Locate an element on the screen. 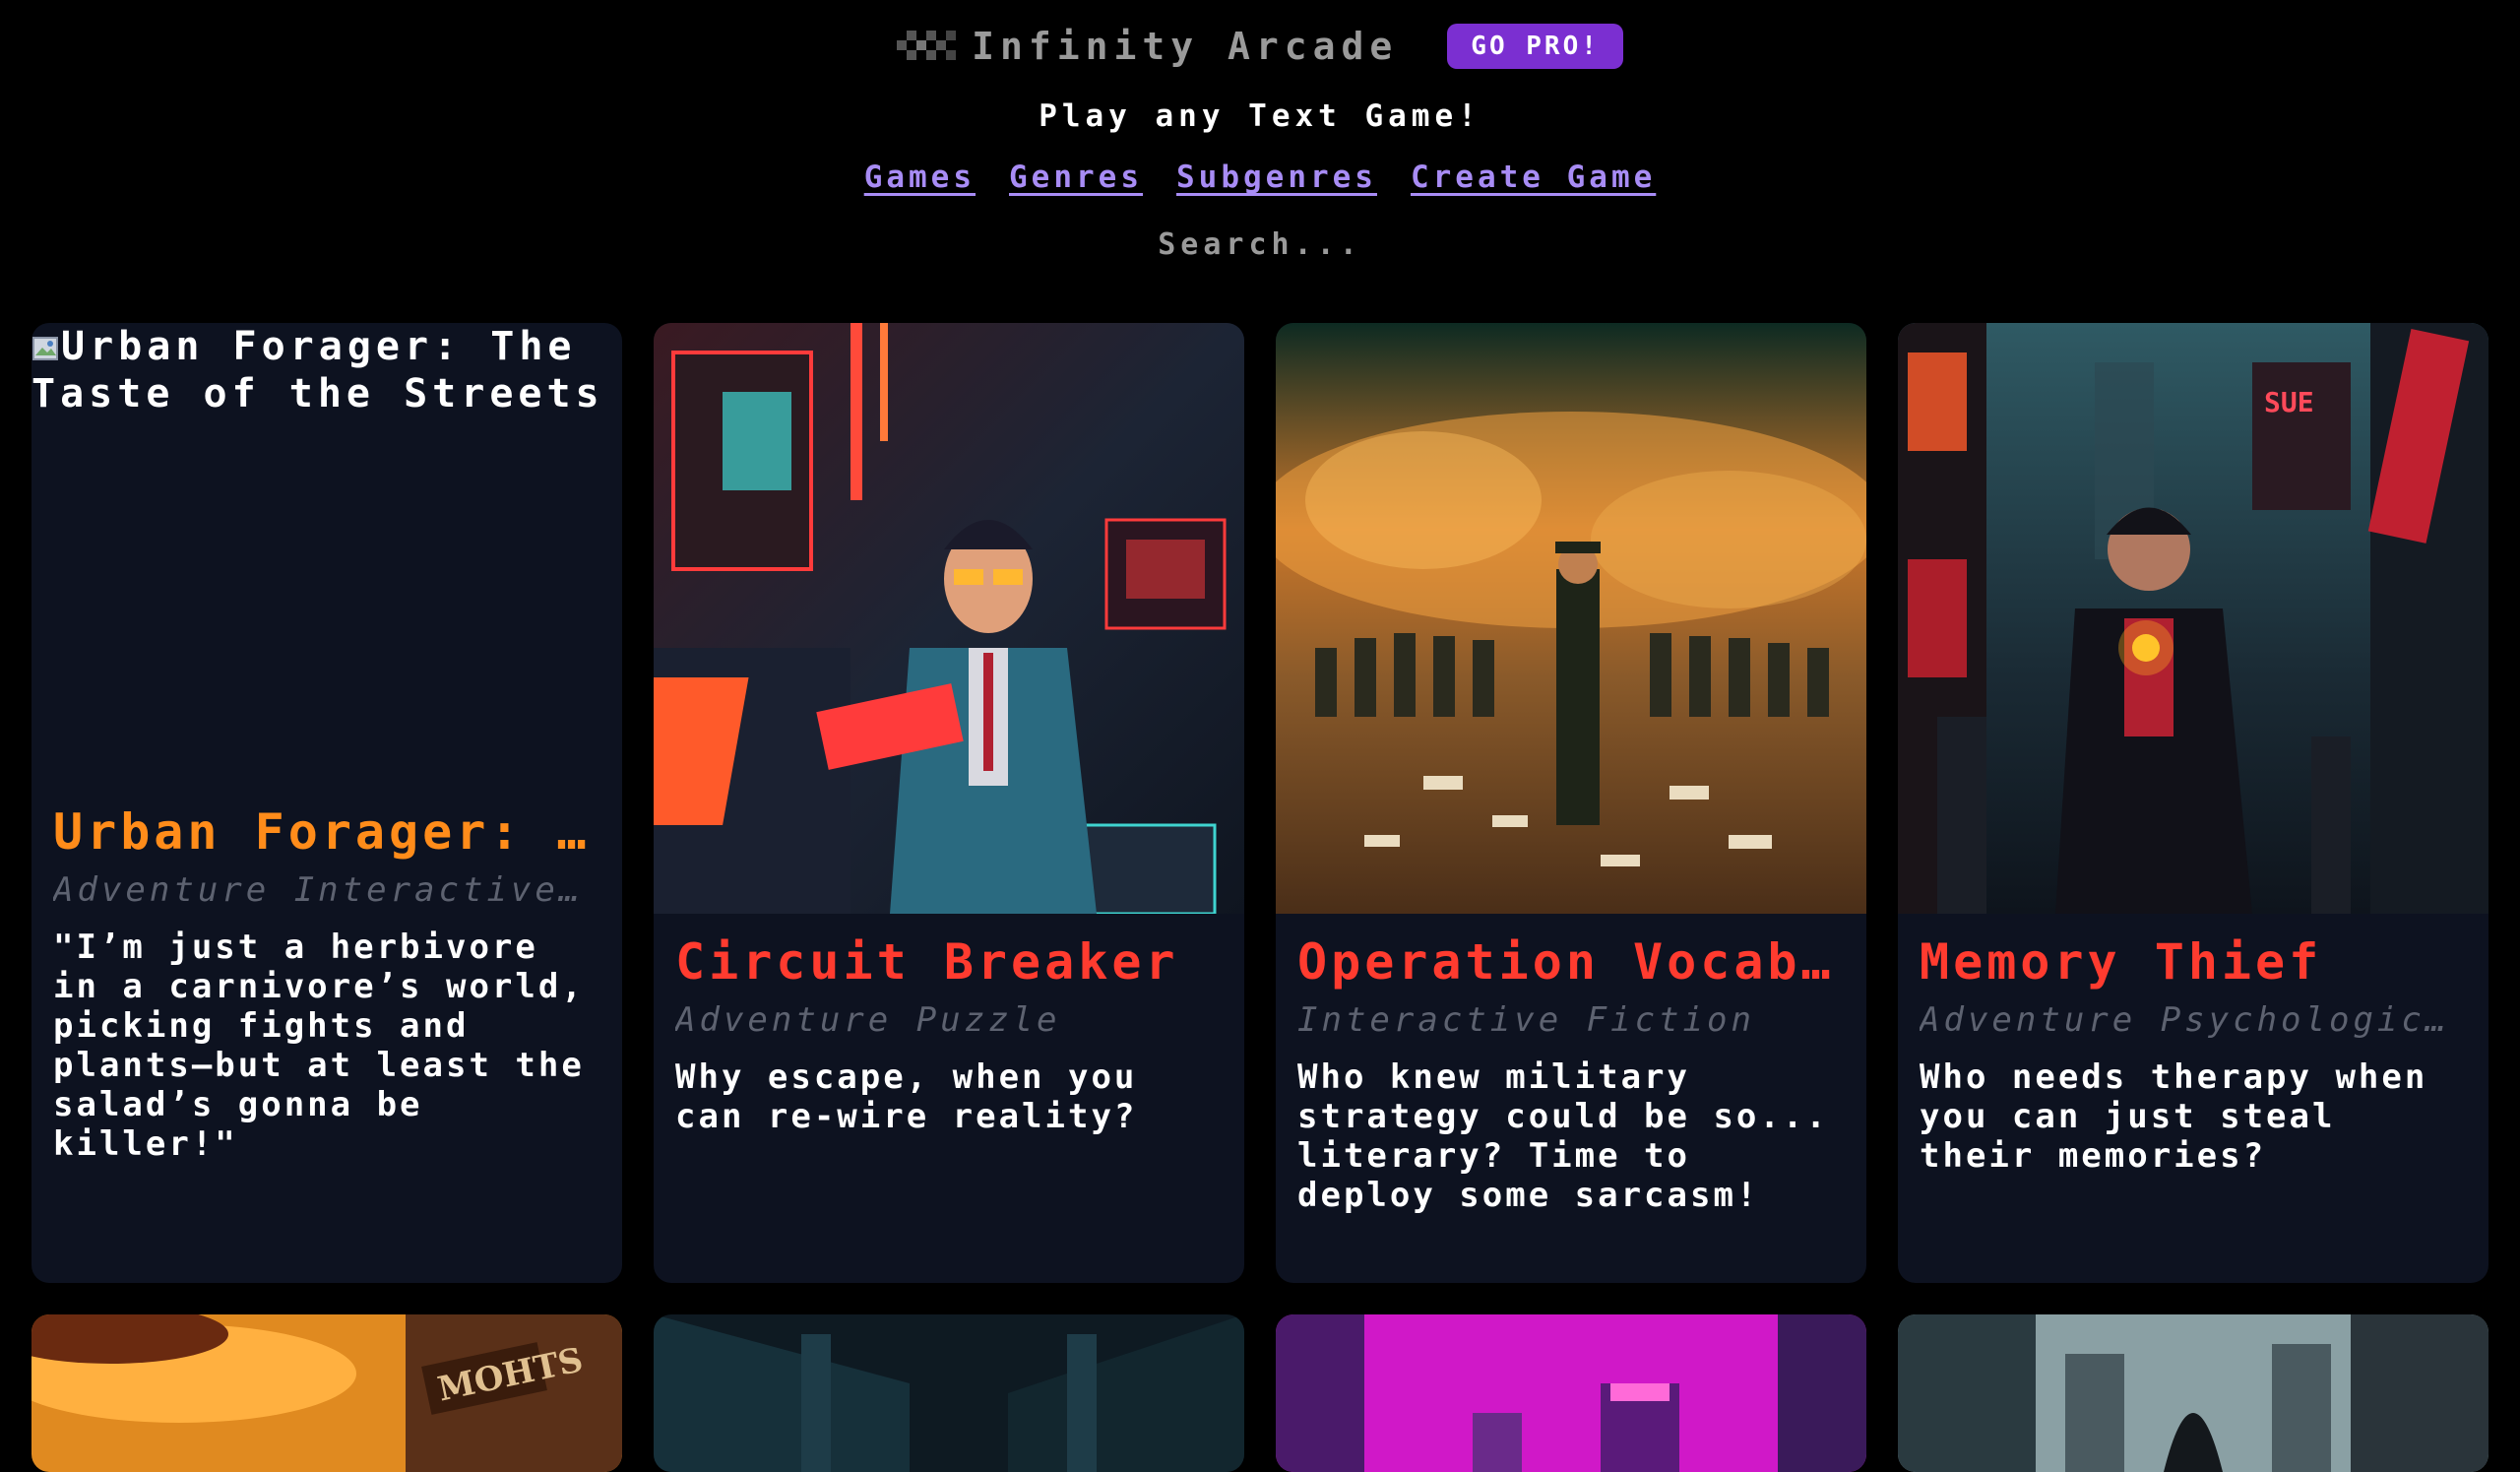 The height and width of the screenshot is (1472, 2520). card-genres: Adventure Psychological is located at coordinates (2193, 1020).